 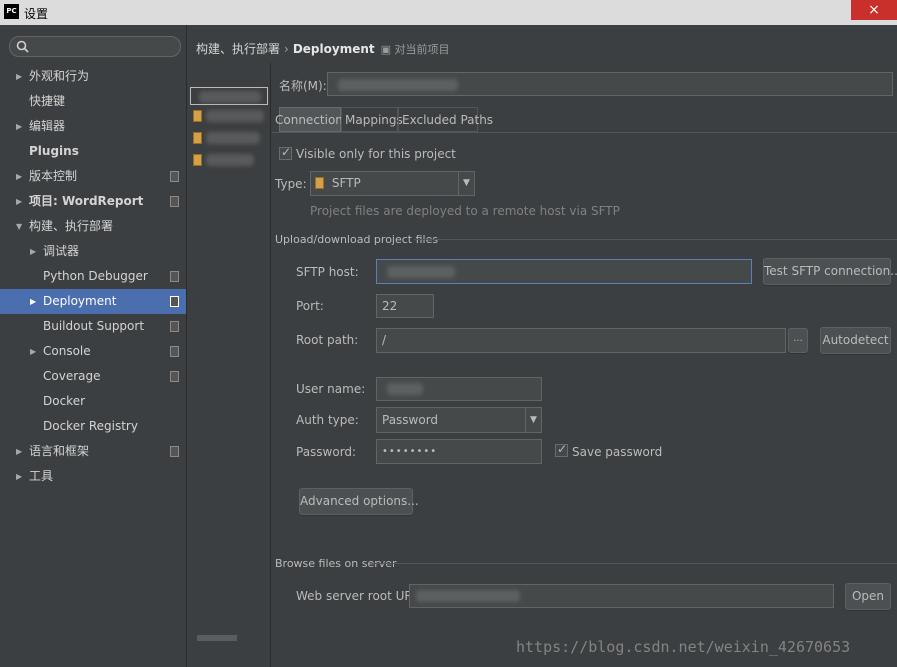 What do you see at coordinates (448, 12) in the screenshot?
I see `title-bar: PC 设置 ×` at bounding box center [448, 12].